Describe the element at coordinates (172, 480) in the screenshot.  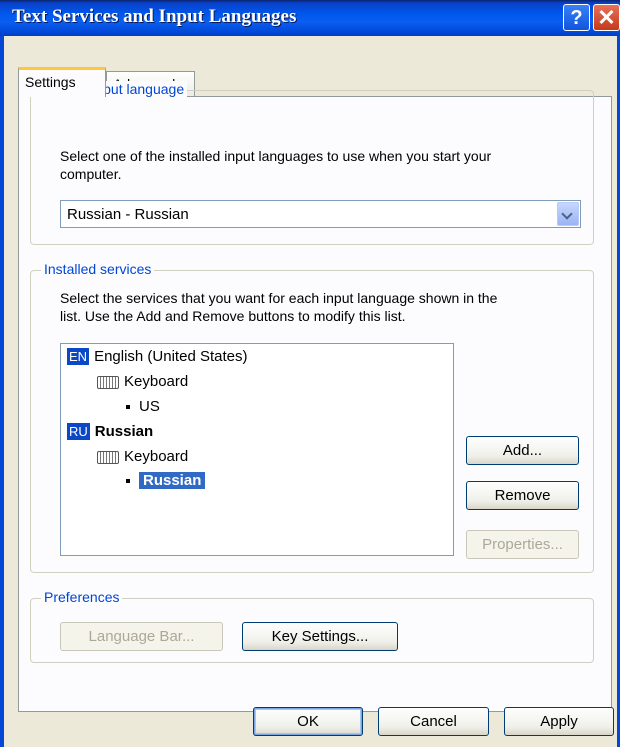
I see `tree-item-label-selected: Russian` at that location.